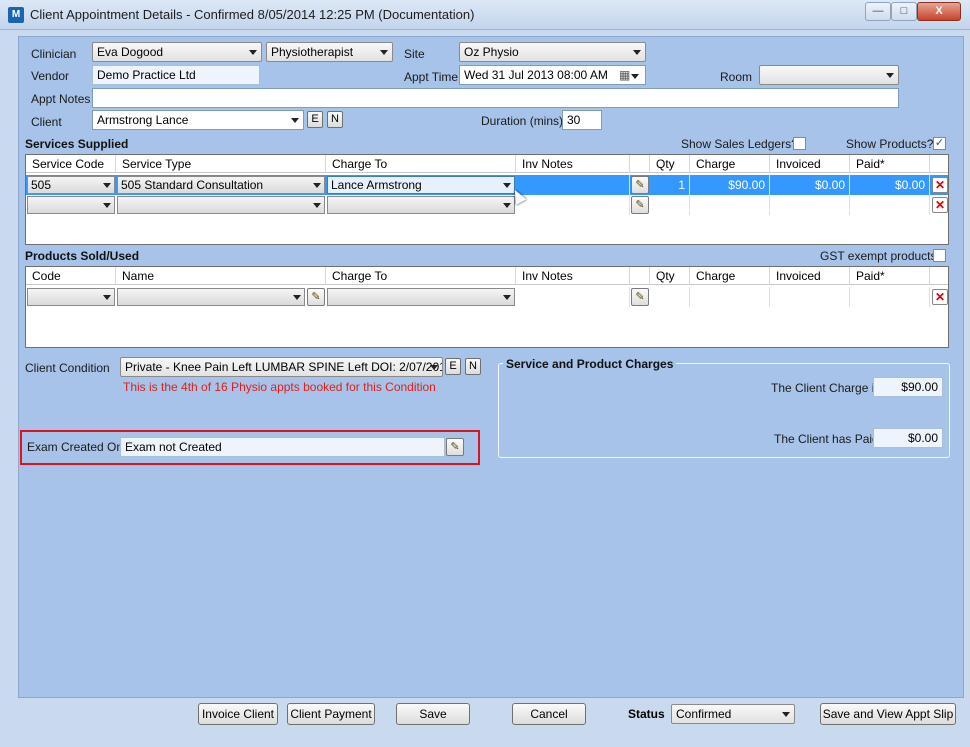 Image resolution: width=970 pixels, height=747 pixels. Describe the element at coordinates (221, 185) in the screenshot. I see `service-type-select: 505 Standard Consultation` at that location.